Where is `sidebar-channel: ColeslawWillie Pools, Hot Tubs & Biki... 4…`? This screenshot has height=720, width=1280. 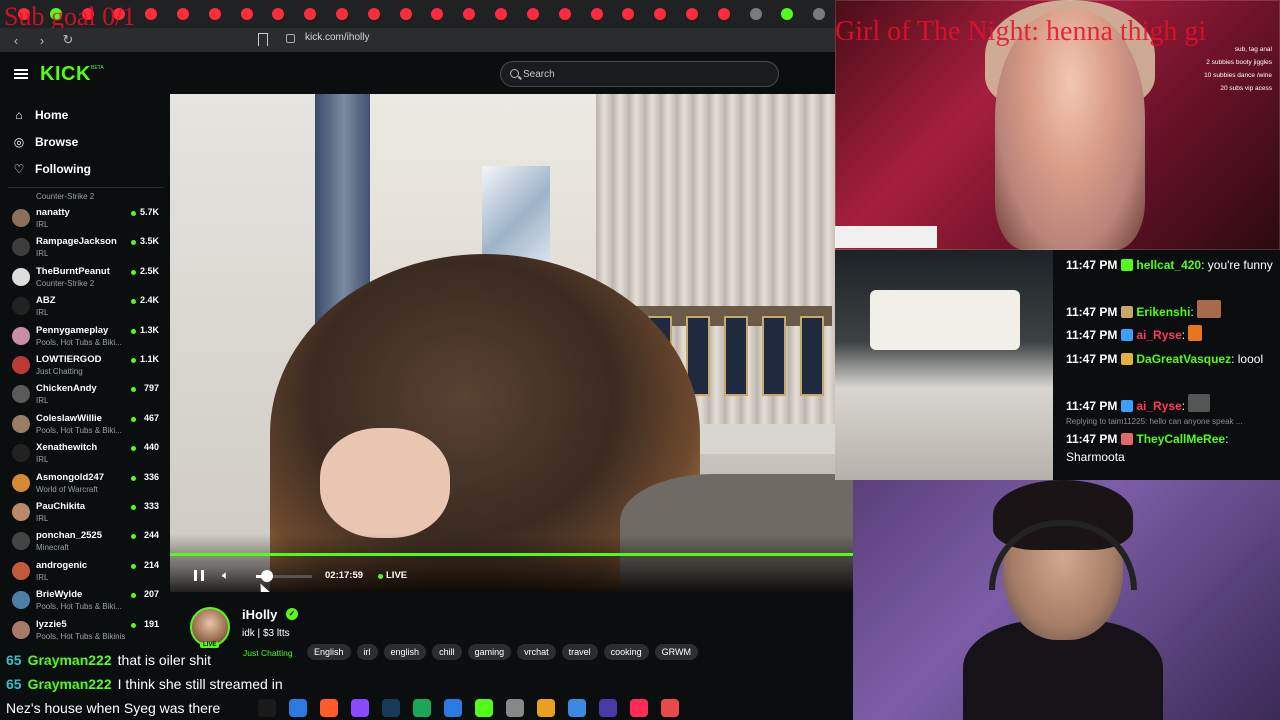
sidebar-channel: ColeslawWillie Pools, Hot Tubs & Biki... 4… is located at coordinates (85, 425).